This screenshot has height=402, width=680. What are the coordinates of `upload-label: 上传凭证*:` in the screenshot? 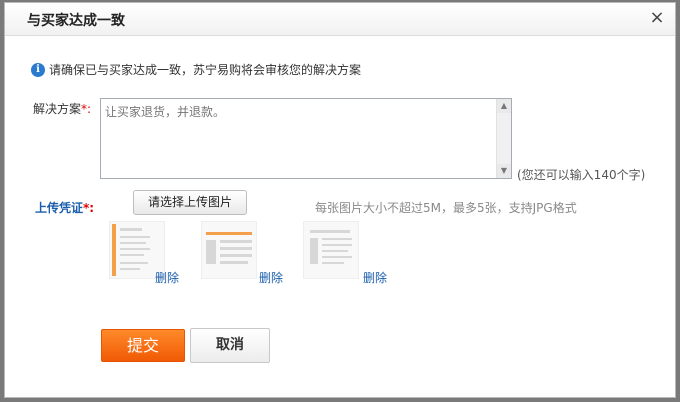 It's located at (64, 207).